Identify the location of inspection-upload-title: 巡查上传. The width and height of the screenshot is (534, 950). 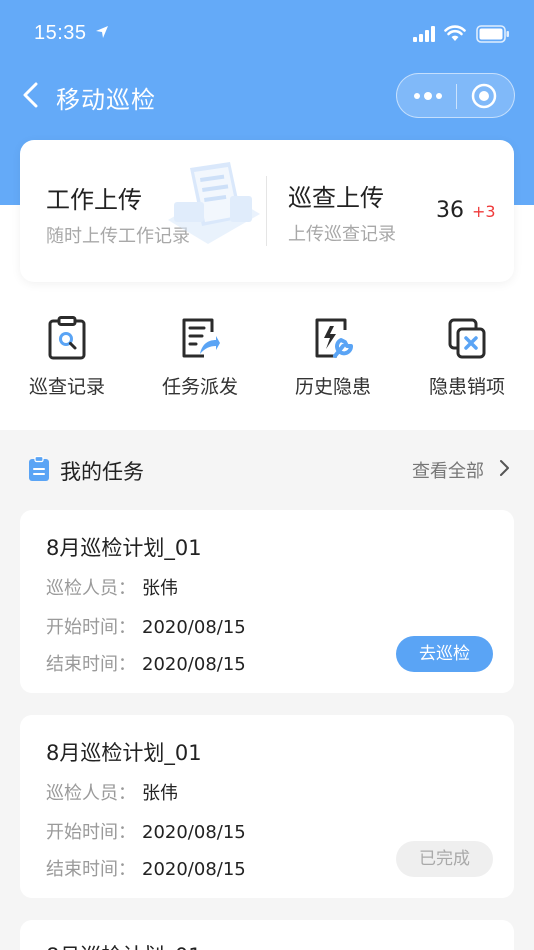
(336, 195).